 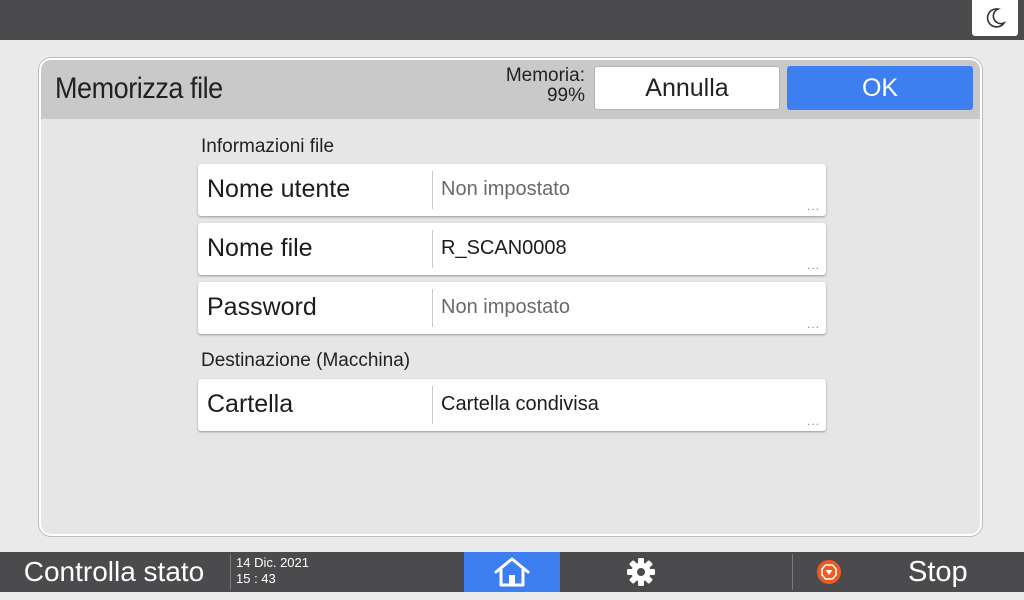 What do you see at coordinates (256, 578) in the screenshot?
I see `time-text: 15 : 43` at bounding box center [256, 578].